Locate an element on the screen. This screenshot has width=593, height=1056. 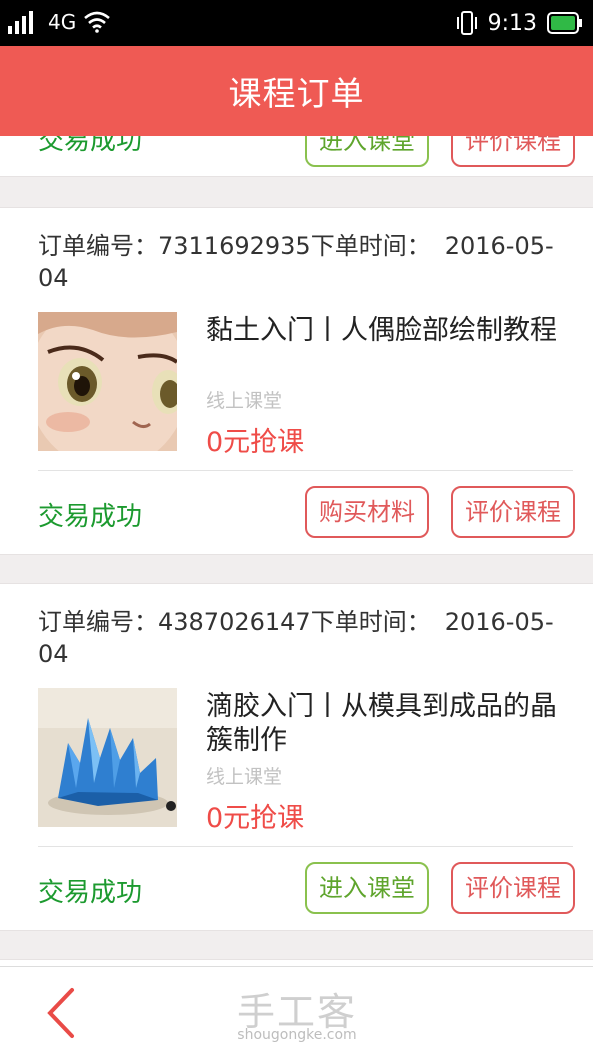
order-card: 交易成功 进入课堂 评价课程 is located at coordinates (296, 156).